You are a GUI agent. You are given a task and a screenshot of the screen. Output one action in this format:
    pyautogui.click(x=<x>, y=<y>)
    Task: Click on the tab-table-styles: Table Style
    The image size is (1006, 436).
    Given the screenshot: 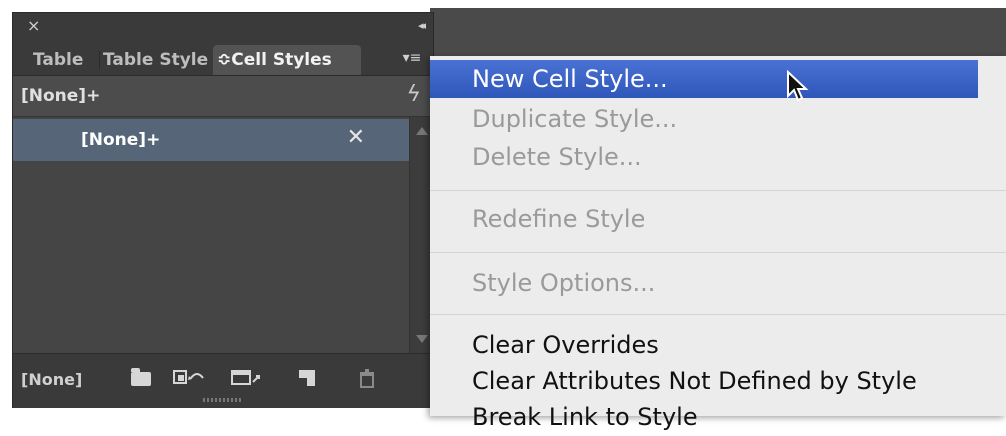 What is the action you would take?
    pyautogui.click(x=158, y=60)
    